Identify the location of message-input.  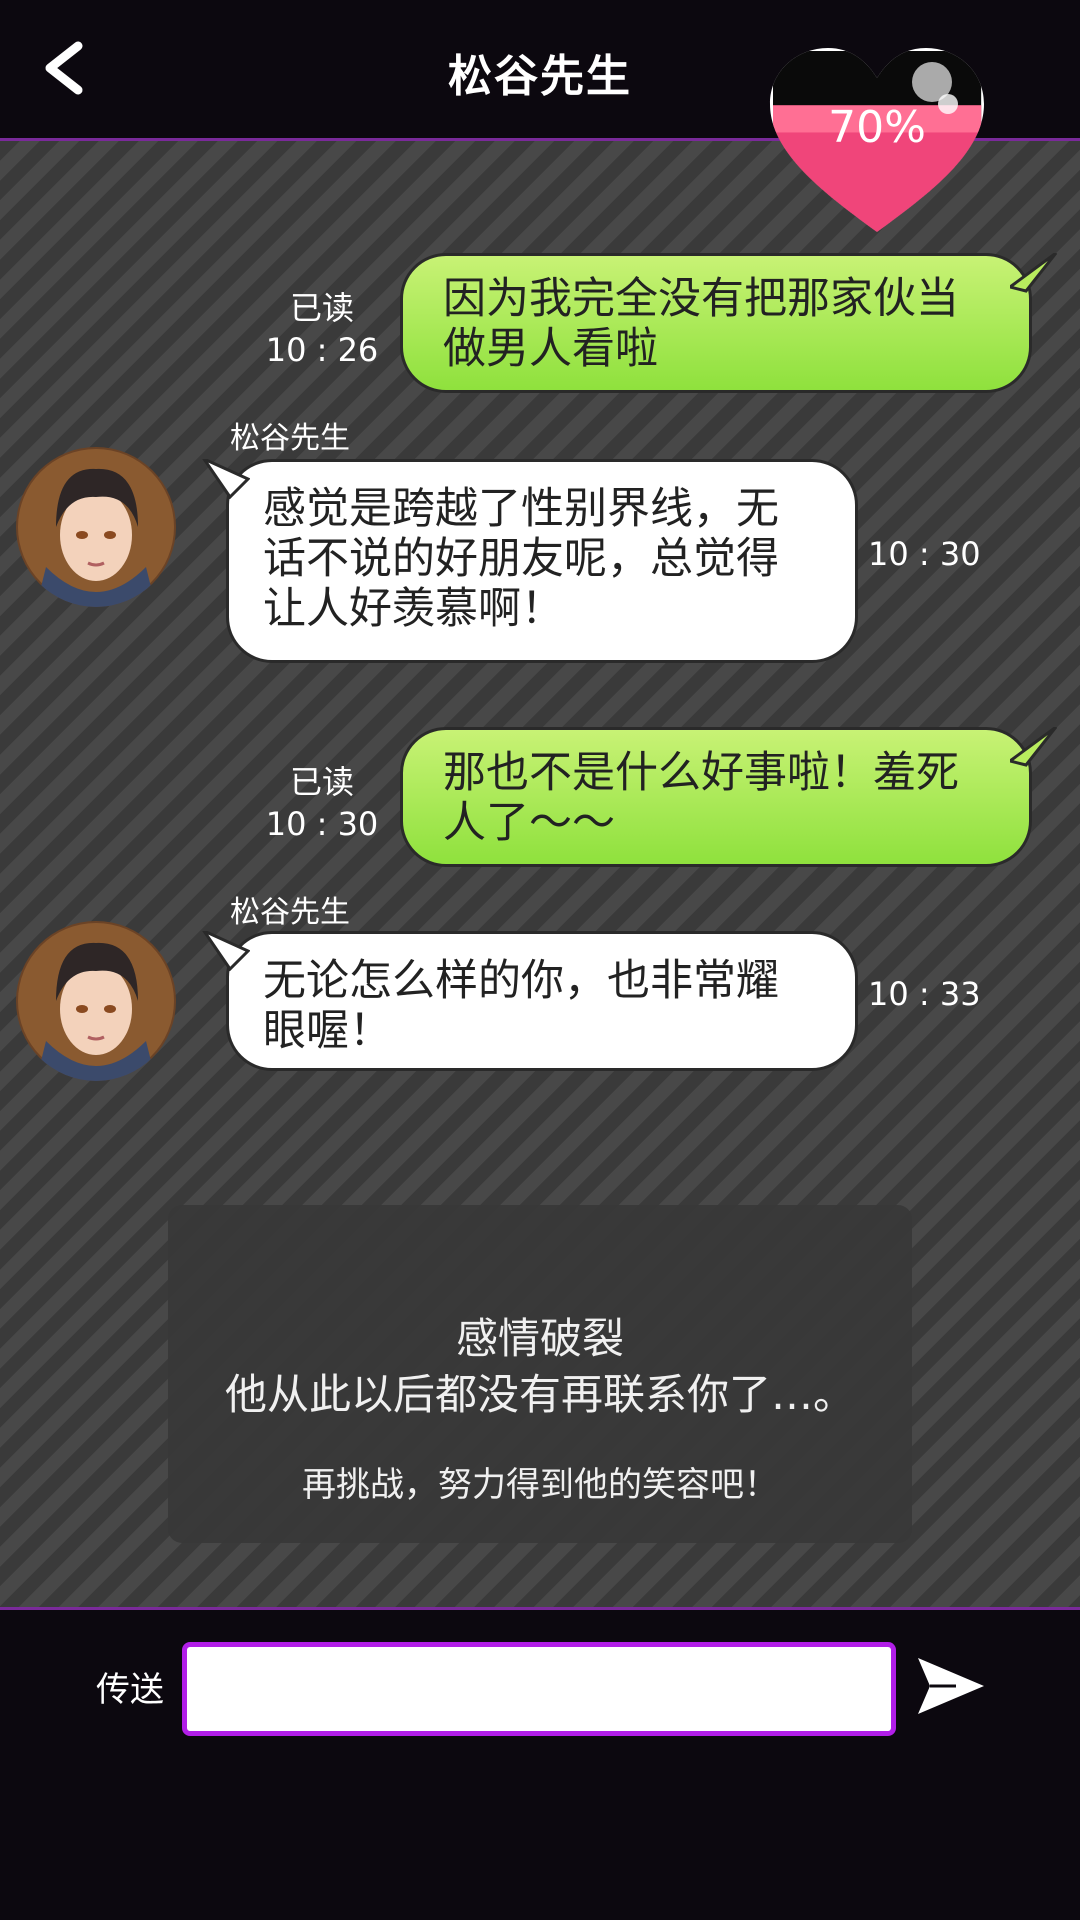
(539, 1689).